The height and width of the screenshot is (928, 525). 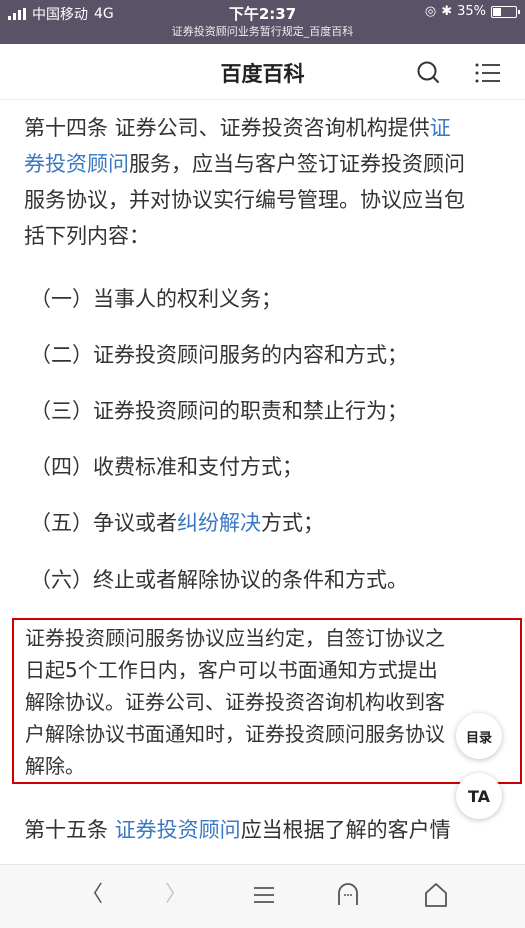 I want to click on link-securities-advisor: 券投资顾问, so click(x=76, y=164).